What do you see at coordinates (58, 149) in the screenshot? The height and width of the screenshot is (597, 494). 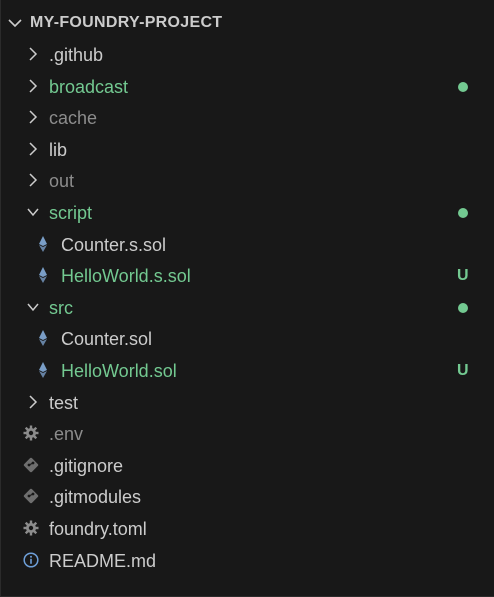 I see `tree-item-label: lib` at bounding box center [58, 149].